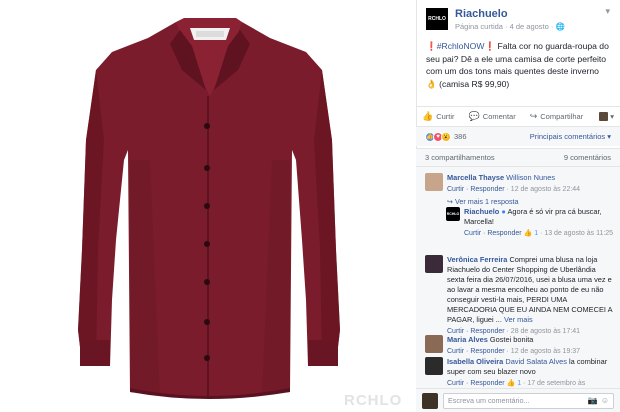 This screenshot has width=620, height=412. What do you see at coordinates (518, 136) in the screenshot?
I see `reactions-bar: 👍 ♥ 😮 386 Principais comentários ▾` at bounding box center [518, 136].